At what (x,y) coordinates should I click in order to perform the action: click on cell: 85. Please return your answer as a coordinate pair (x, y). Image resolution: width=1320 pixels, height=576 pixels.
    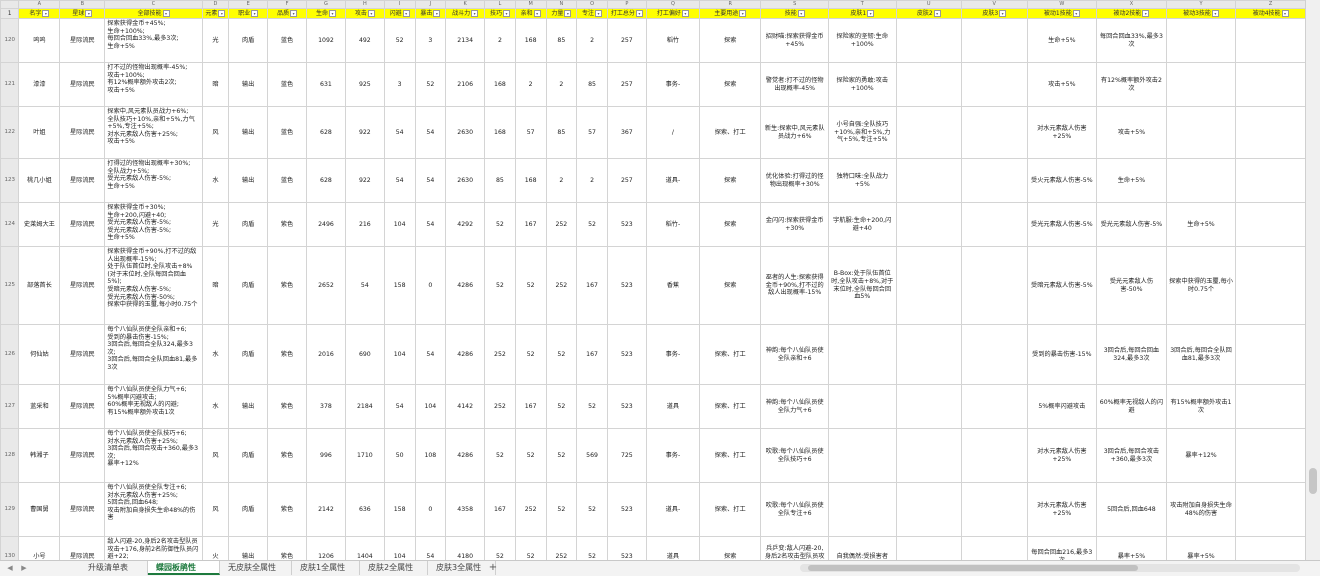
    Looking at the image, I should click on (561, 40).